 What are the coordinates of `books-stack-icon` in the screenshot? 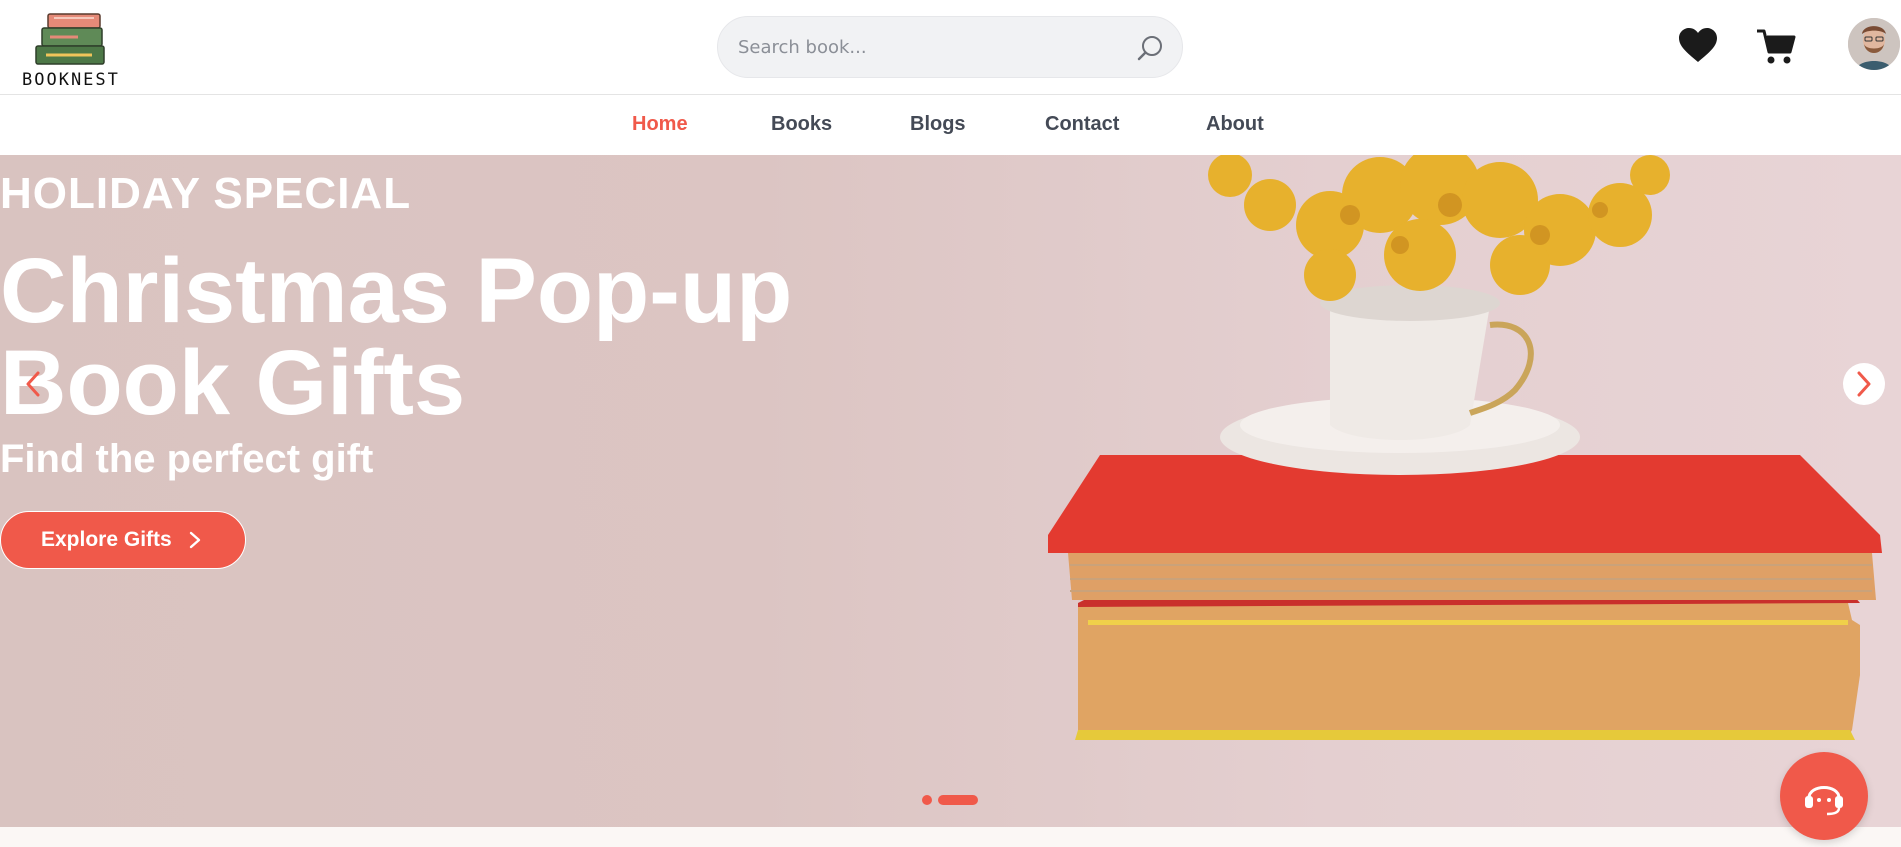 It's located at (70, 39).